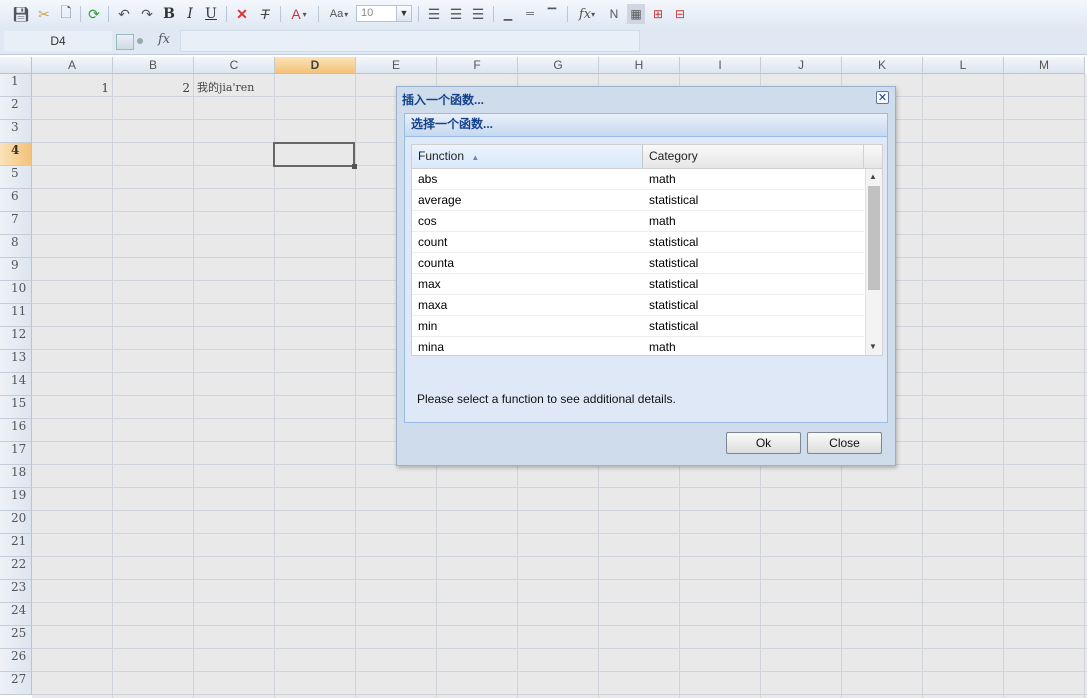  What do you see at coordinates (21, 14) in the screenshot?
I see `save-icon: 💾︎` at bounding box center [21, 14].